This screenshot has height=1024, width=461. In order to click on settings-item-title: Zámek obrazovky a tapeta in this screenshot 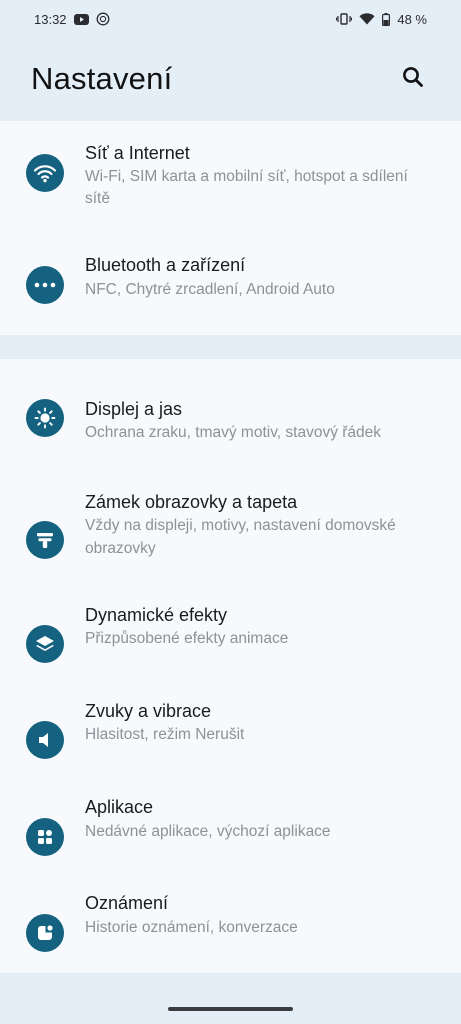, I will do `click(191, 502)`.